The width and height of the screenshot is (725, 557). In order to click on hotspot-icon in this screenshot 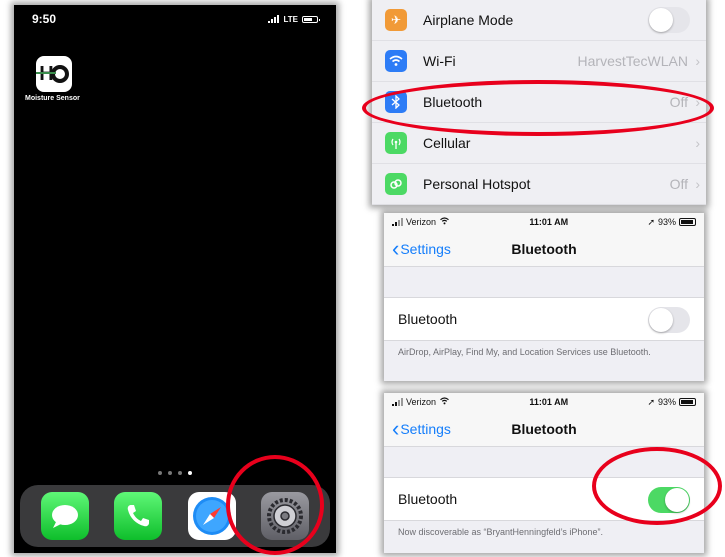, I will do `click(396, 184)`.